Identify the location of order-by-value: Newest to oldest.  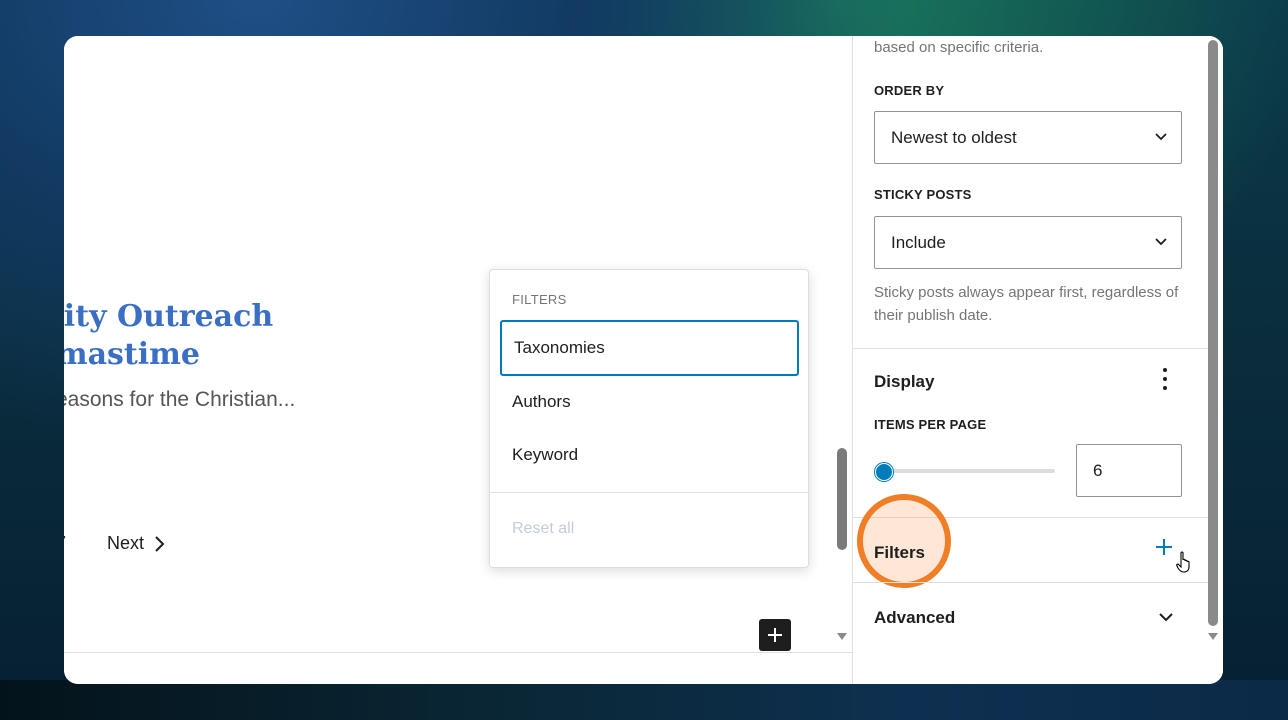
(954, 137).